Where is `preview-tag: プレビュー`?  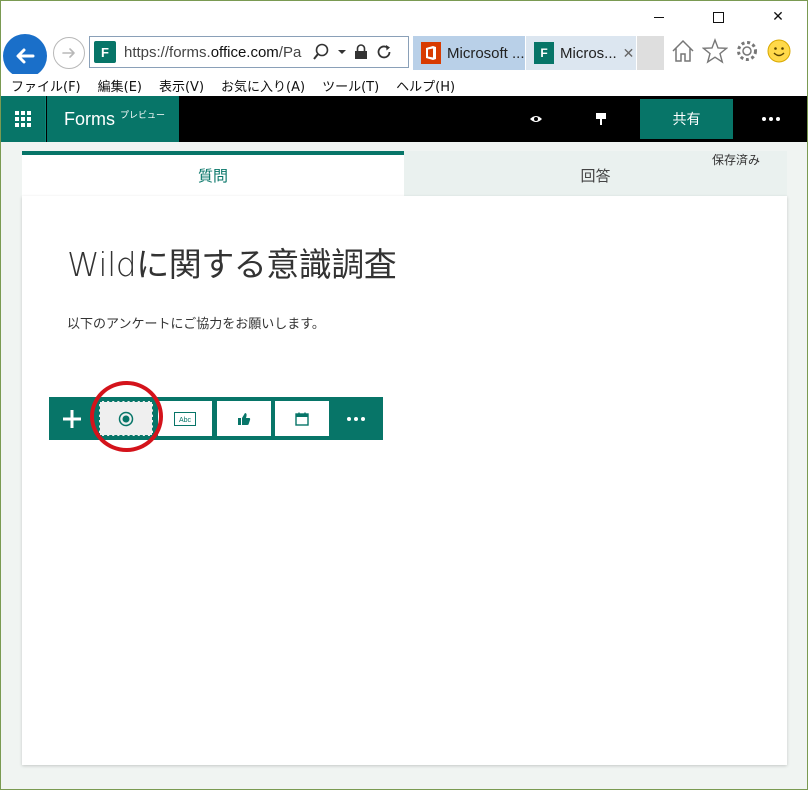
preview-tag: プレビュー is located at coordinates (143, 115).